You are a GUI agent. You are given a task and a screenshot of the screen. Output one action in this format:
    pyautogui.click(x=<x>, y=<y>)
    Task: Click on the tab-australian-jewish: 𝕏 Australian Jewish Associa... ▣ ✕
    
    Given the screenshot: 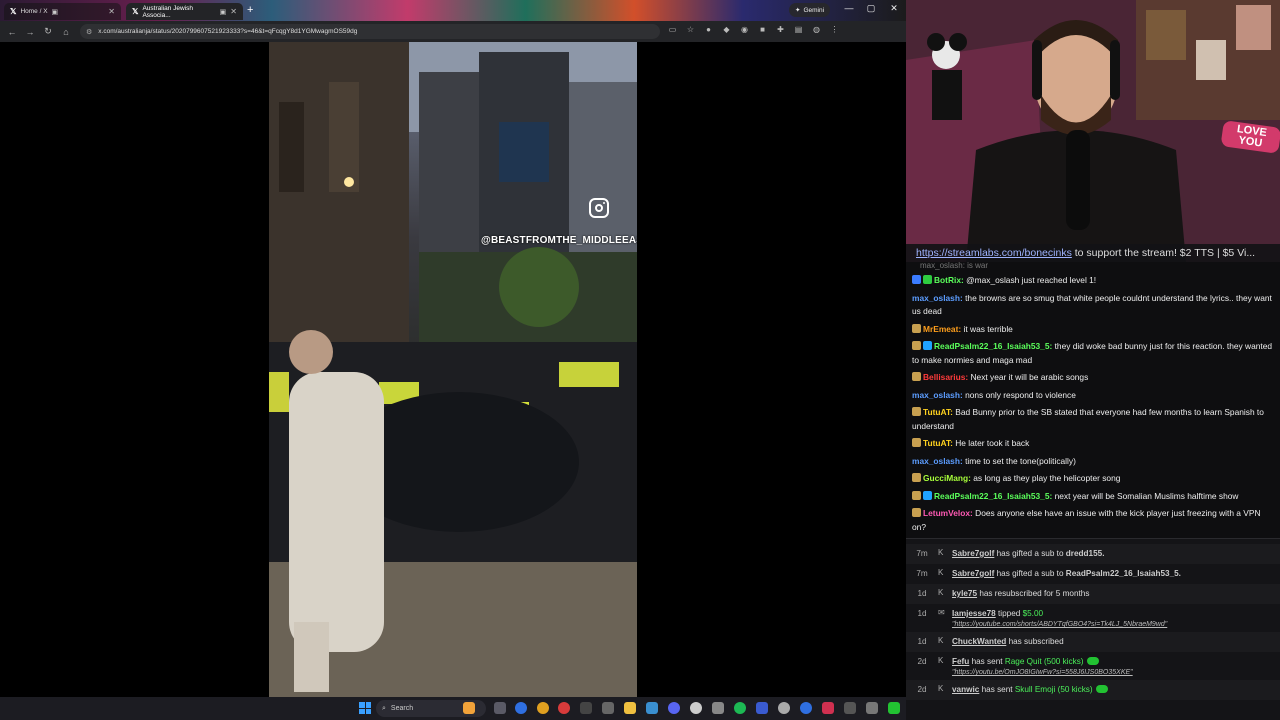 What is the action you would take?
    pyautogui.click(x=184, y=11)
    